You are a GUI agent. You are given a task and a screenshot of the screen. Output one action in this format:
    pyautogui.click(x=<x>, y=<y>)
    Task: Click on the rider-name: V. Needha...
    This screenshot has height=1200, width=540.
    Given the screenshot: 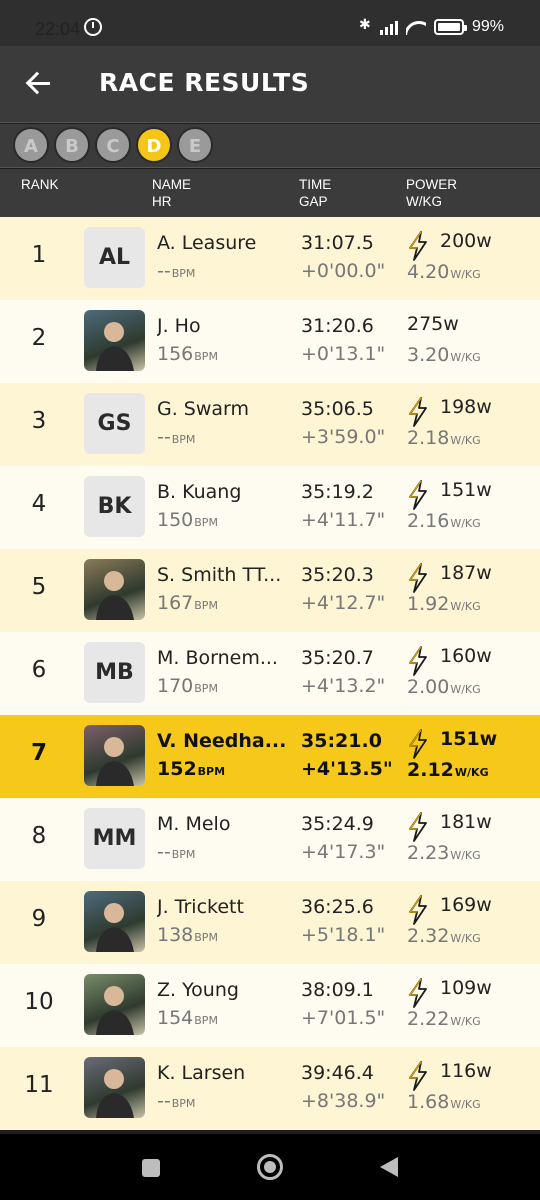 What is the action you would take?
    pyautogui.click(x=221, y=741)
    